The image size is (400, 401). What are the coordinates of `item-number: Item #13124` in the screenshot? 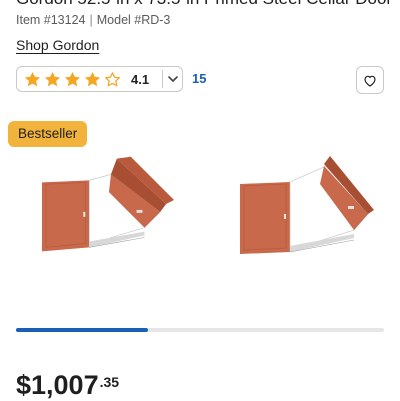 It's located at (51, 20).